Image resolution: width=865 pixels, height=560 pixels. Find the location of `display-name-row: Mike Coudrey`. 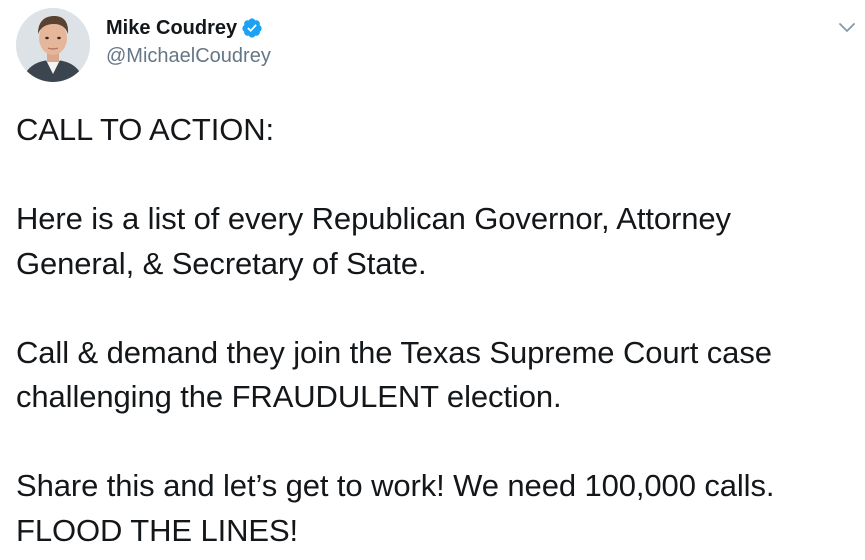

display-name-row: Mike Coudrey is located at coordinates (188, 28).